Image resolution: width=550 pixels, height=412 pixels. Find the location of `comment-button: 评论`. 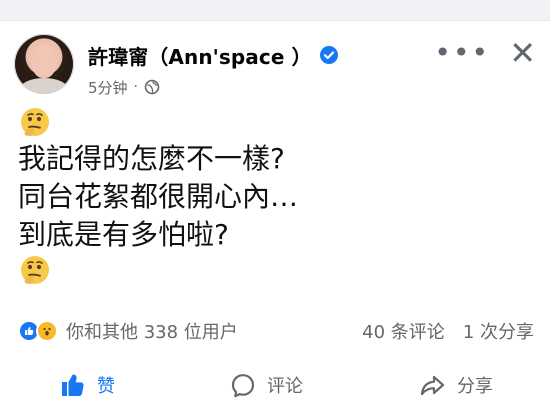

comment-button: 评论 is located at coordinates (266, 385).